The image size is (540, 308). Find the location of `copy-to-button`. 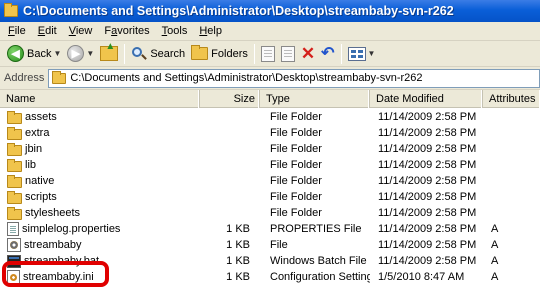

copy-to-button is located at coordinates (288, 54).